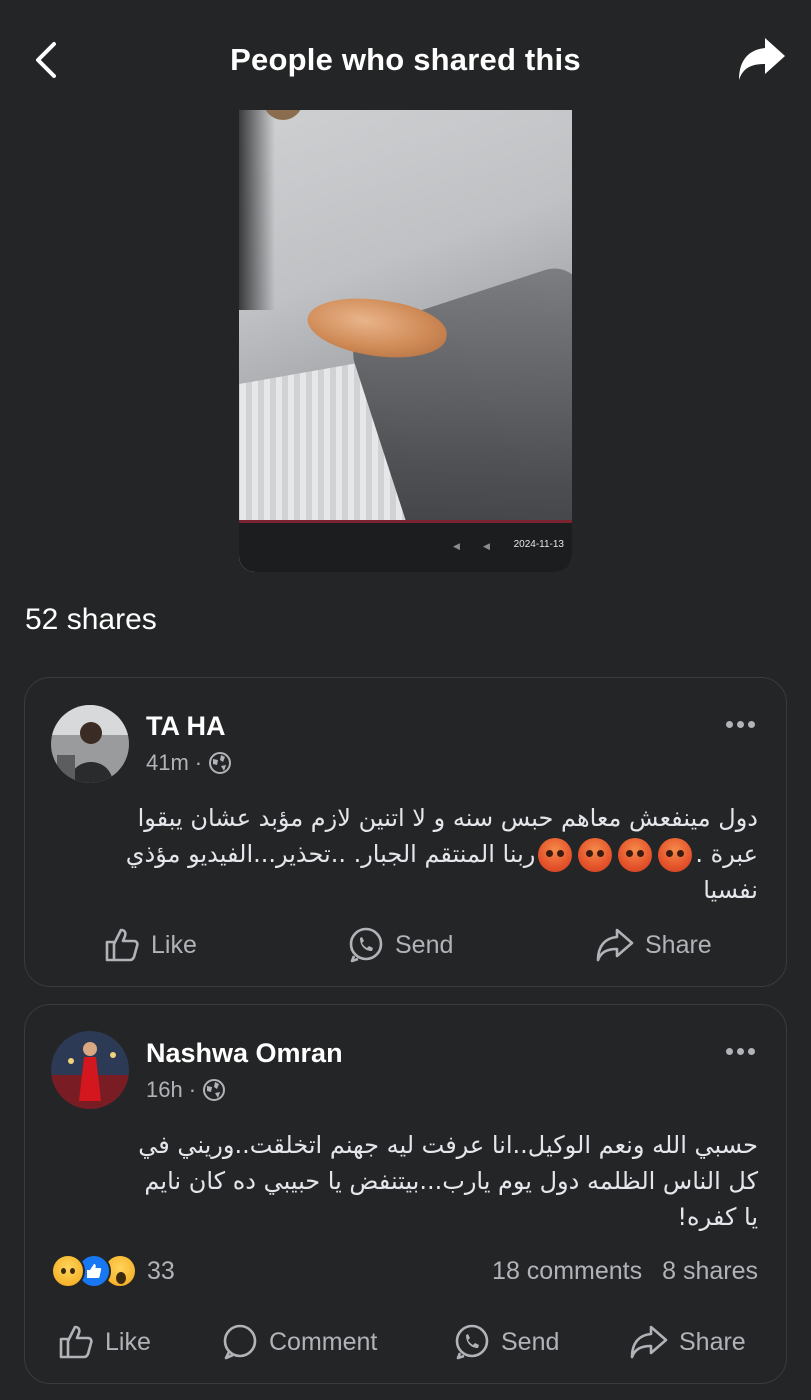  Describe the element at coordinates (710, 1271) in the screenshot. I see `shares-count-link: 8 shares` at that location.